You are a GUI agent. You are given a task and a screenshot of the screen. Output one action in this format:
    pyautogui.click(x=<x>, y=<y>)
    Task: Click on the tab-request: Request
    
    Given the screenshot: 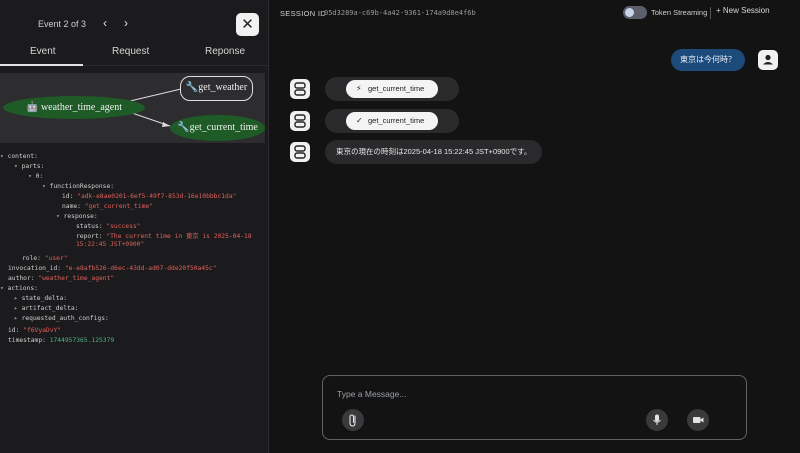 What is the action you would take?
    pyautogui.click(x=130, y=51)
    